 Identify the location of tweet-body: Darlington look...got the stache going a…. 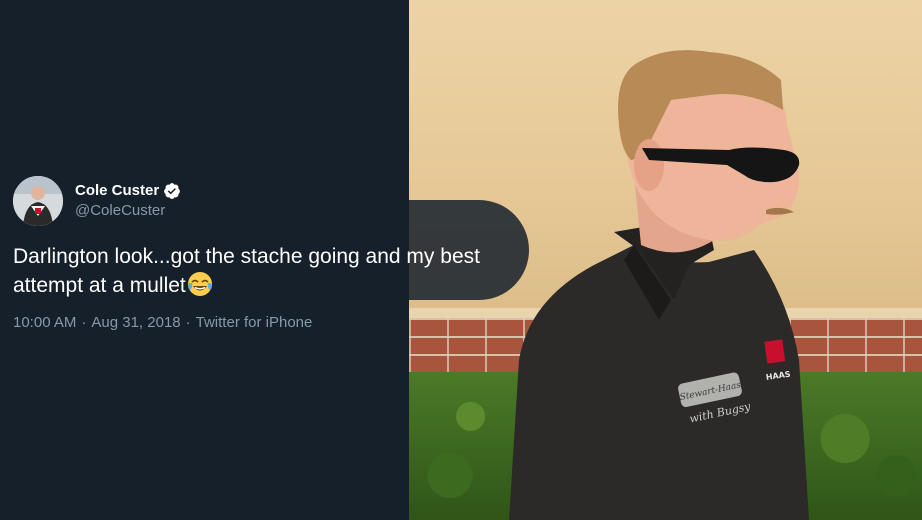
(278, 271).